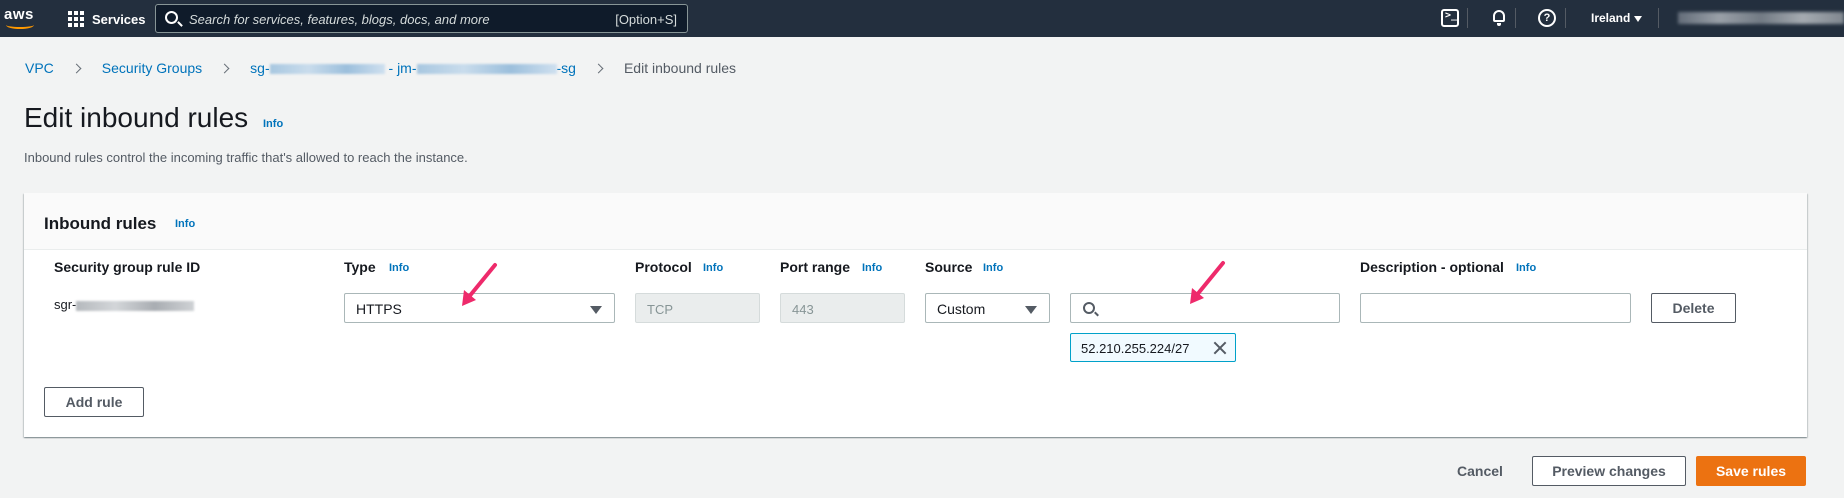 This screenshot has height=498, width=1844. I want to click on redacted-sg-id, so click(327, 69).